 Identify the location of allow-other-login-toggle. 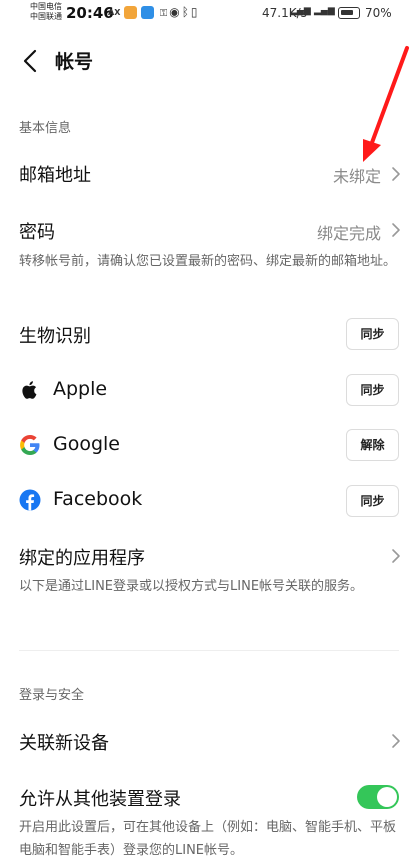
(378, 797).